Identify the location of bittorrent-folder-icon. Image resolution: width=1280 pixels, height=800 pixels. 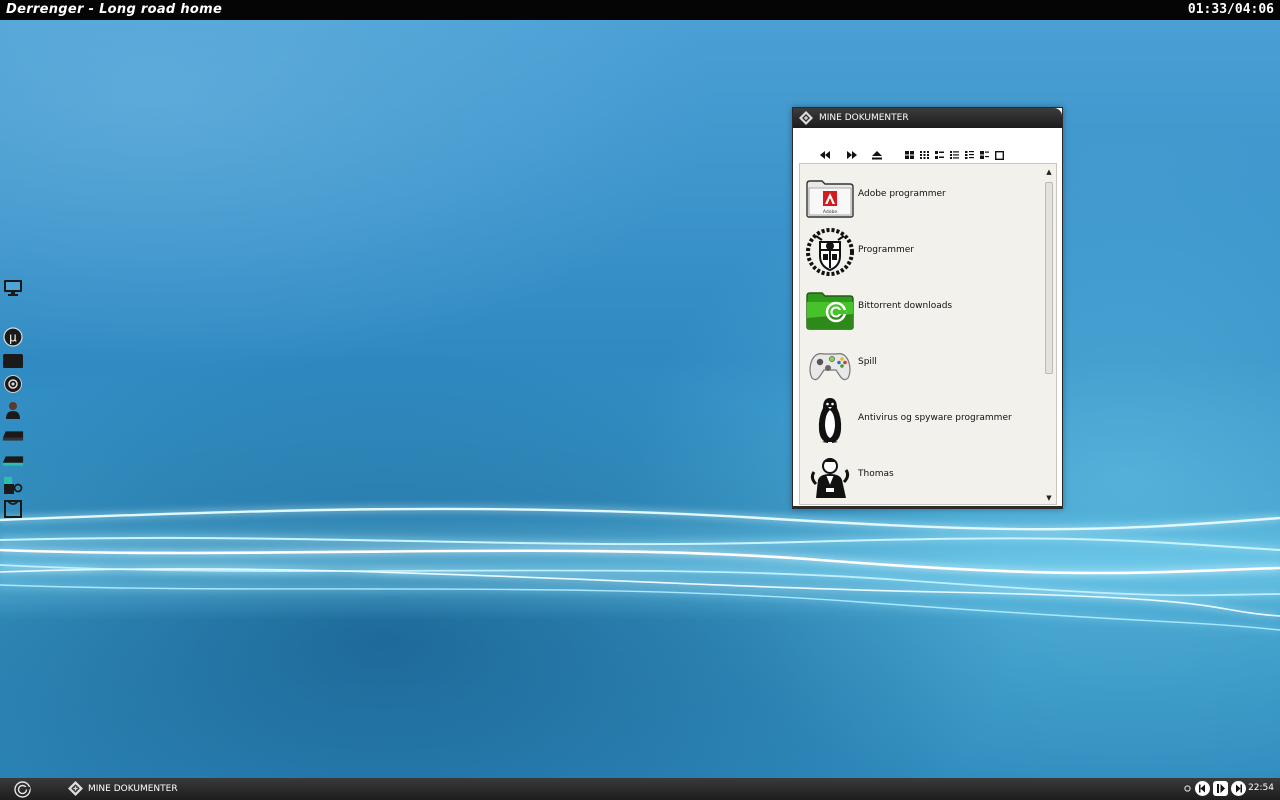
(830, 308).